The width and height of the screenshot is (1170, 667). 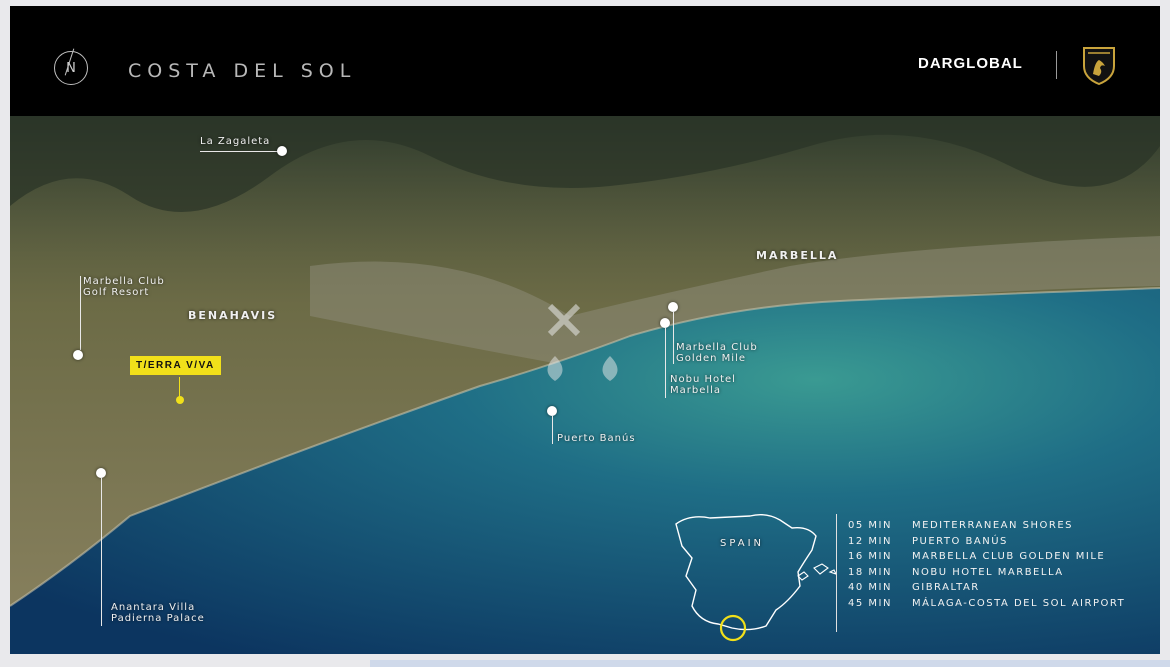 What do you see at coordinates (1009, 556) in the screenshot?
I see `travel-destination: MARBELLA CLUB GOLDEN MILE` at bounding box center [1009, 556].